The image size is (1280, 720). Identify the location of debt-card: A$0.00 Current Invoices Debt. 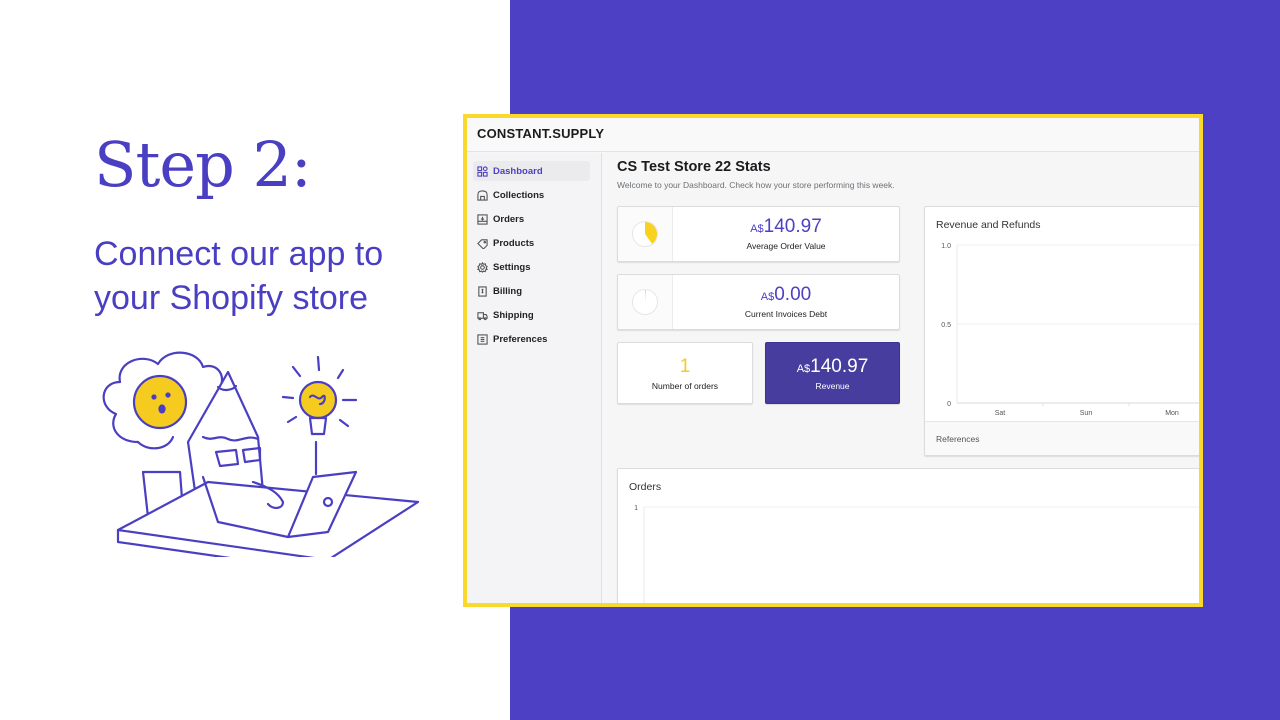
(758, 302).